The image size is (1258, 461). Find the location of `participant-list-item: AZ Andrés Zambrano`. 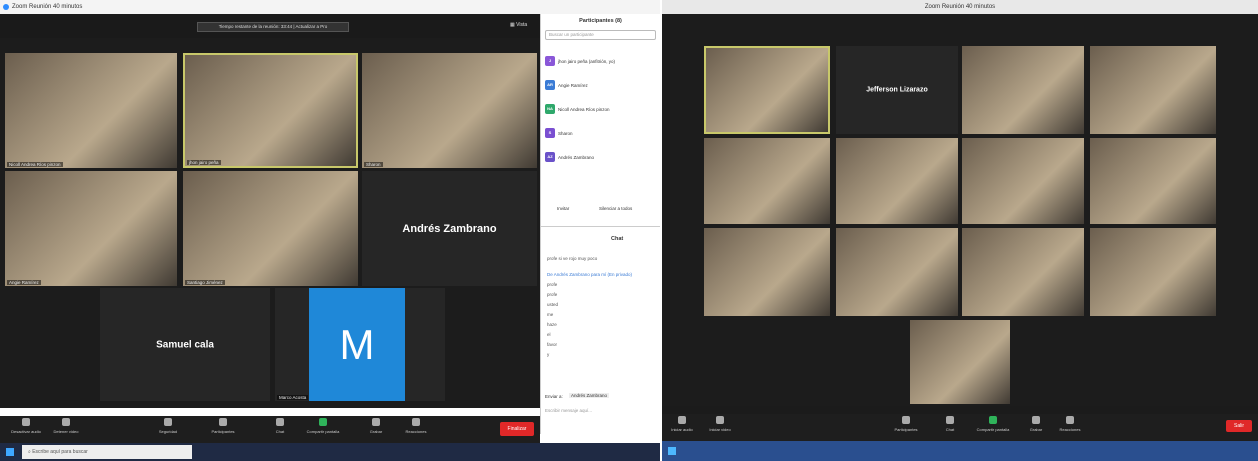

participant-list-item: AZ Andrés Zambrano is located at coordinates (569, 157).